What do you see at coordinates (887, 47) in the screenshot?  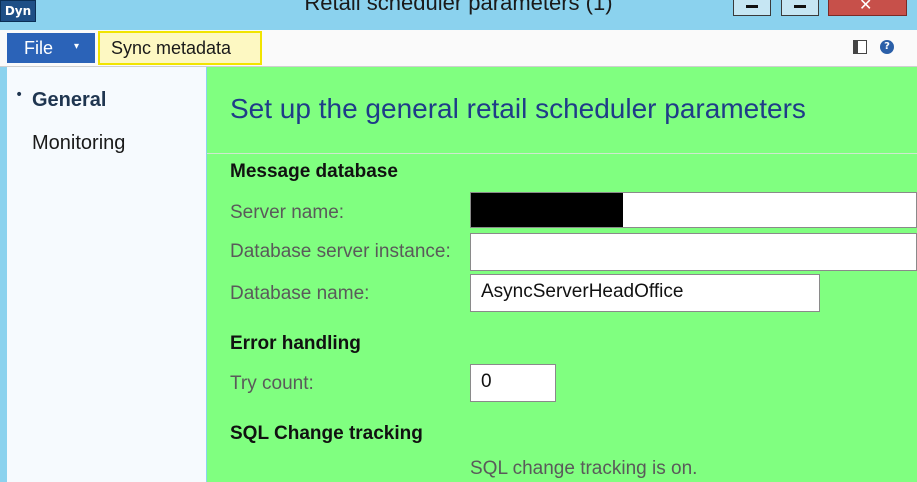 I see `help-icon: ?` at bounding box center [887, 47].